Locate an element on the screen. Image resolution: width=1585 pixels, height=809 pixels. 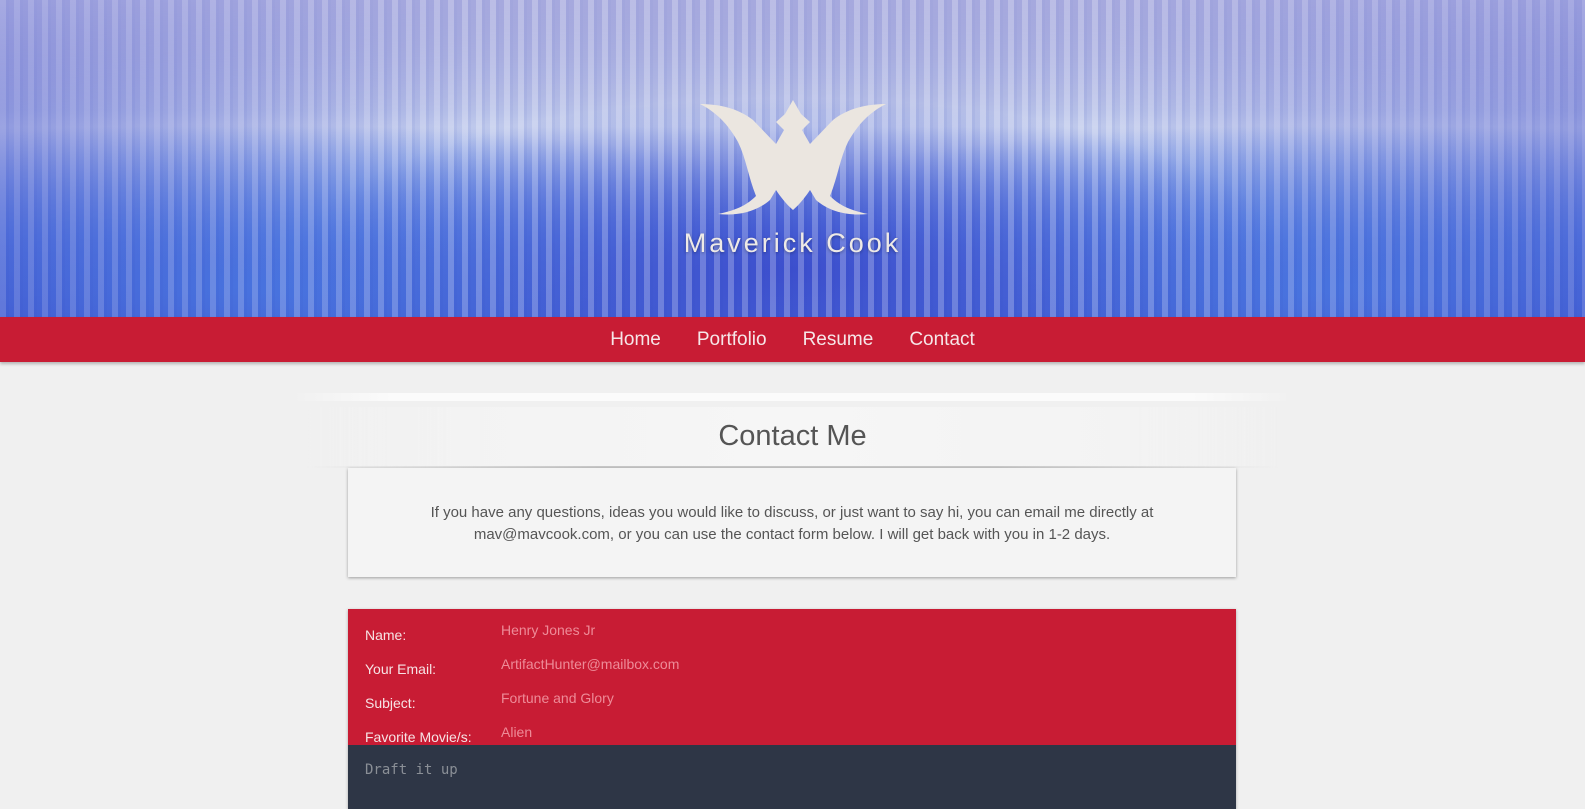
email-input is located at coordinates (856, 664).